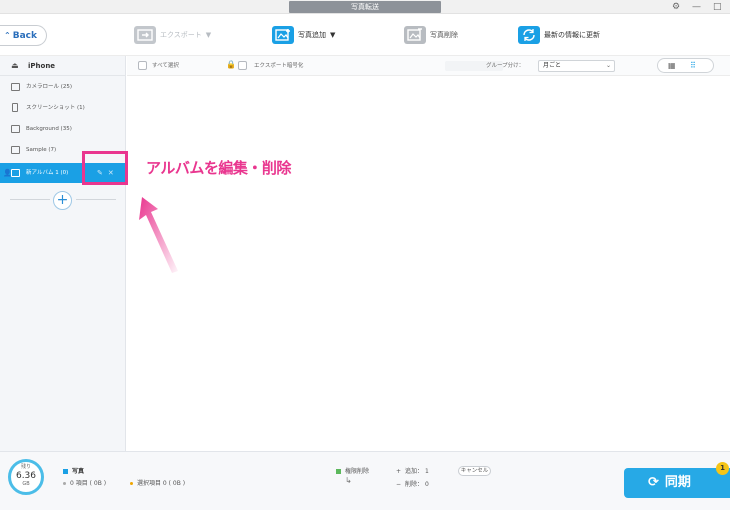  Describe the element at coordinates (242, 65) in the screenshot. I see `encrypt-checkbox` at that location.